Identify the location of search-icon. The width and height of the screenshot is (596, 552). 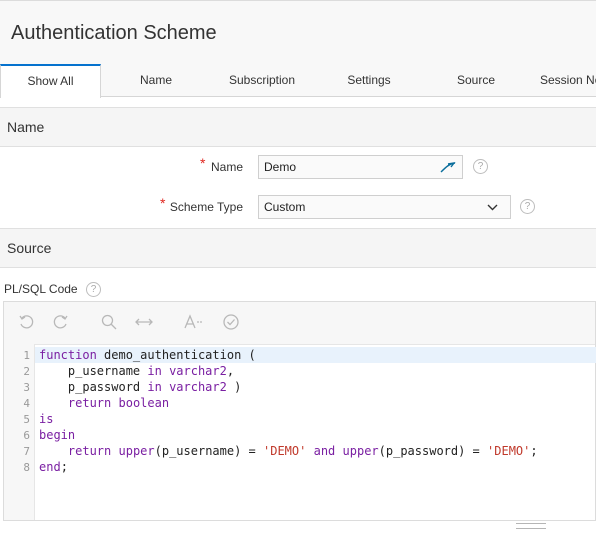
(109, 322).